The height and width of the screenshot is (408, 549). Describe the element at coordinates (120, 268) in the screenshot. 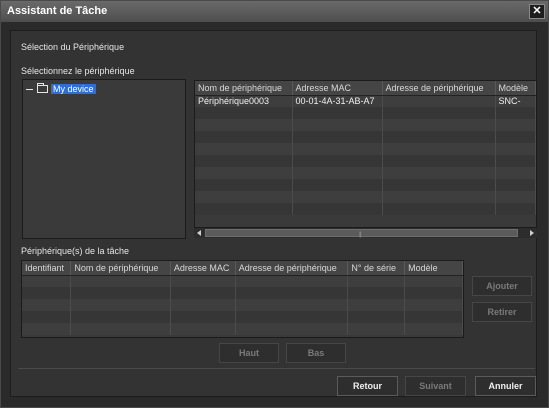

I see `task-column-header: Nom de périphérique` at that location.